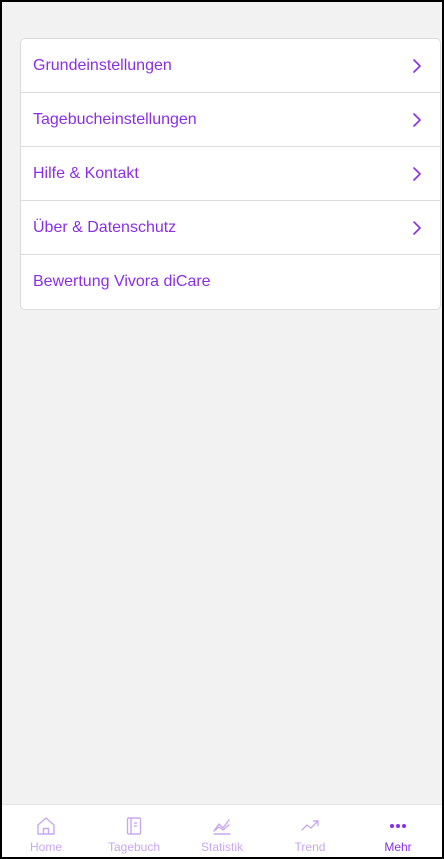  Describe the element at coordinates (398, 847) in the screenshot. I see `tab-label: Mehr` at that location.